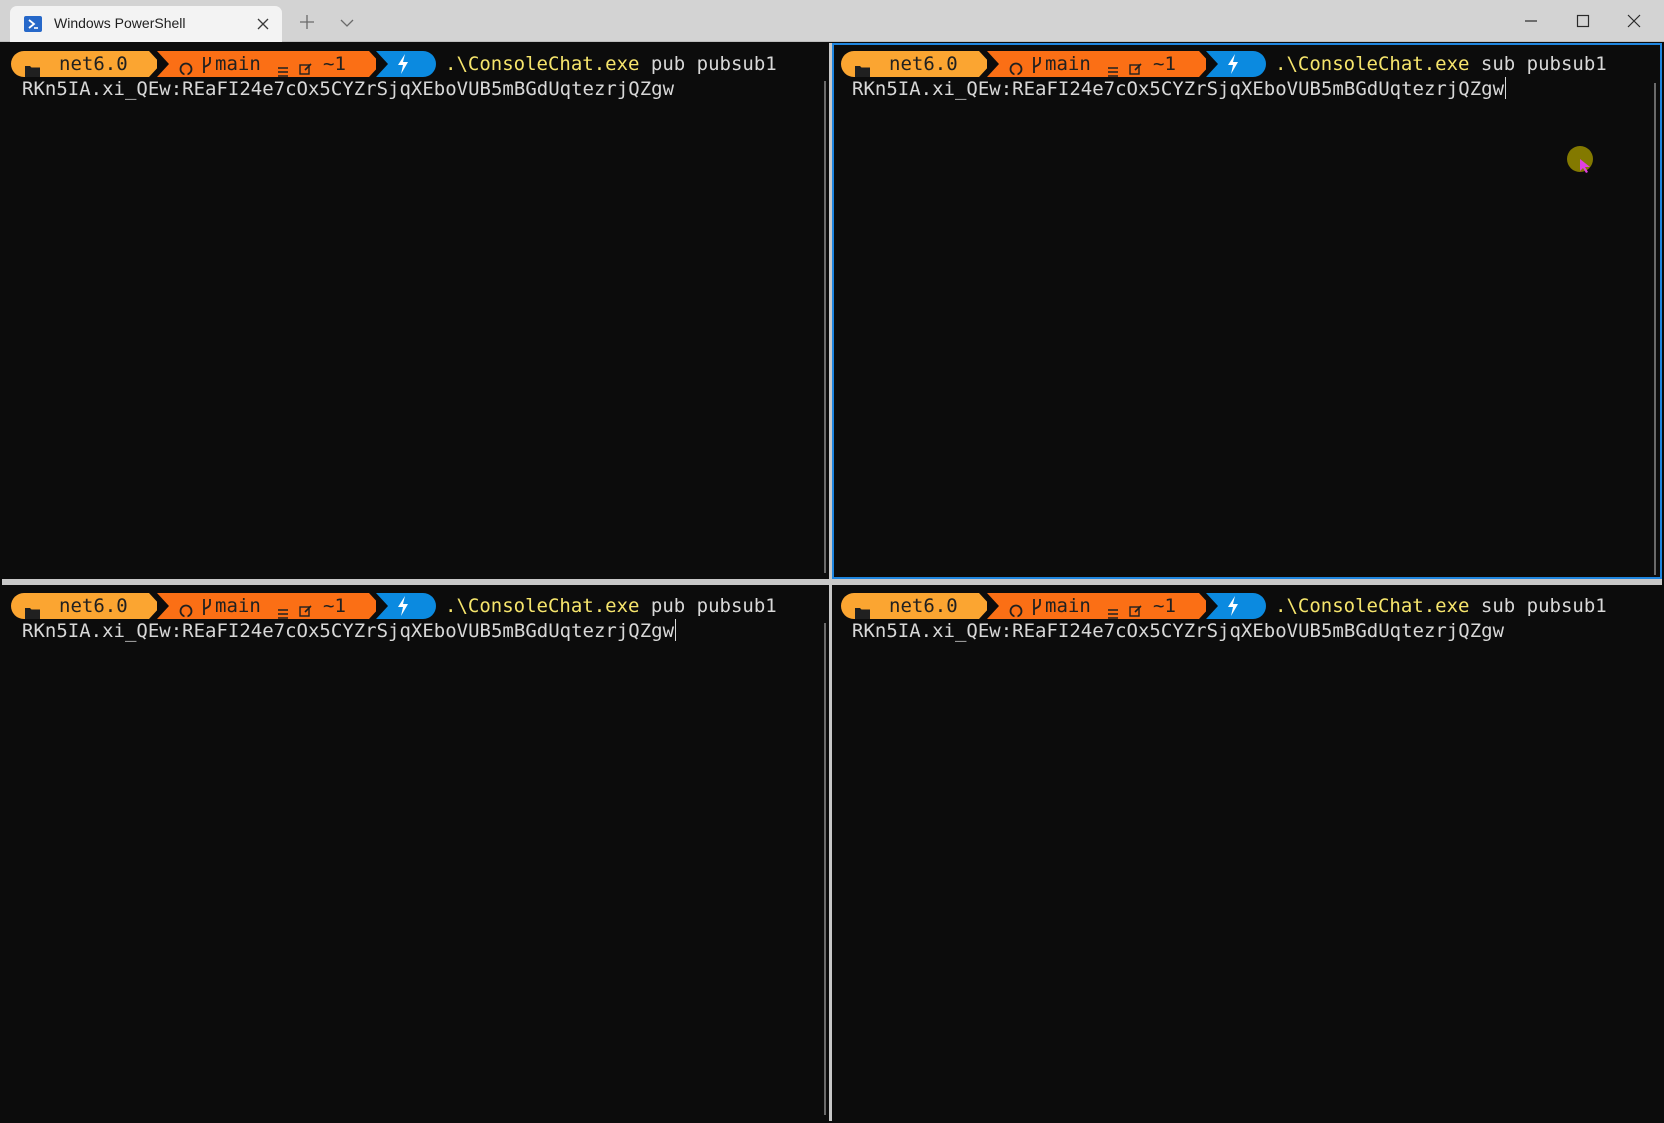 This screenshot has height=1123, width=1664. Describe the element at coordinates (1583, 21) in the screenshot. I see `maximize-icon` at that location.